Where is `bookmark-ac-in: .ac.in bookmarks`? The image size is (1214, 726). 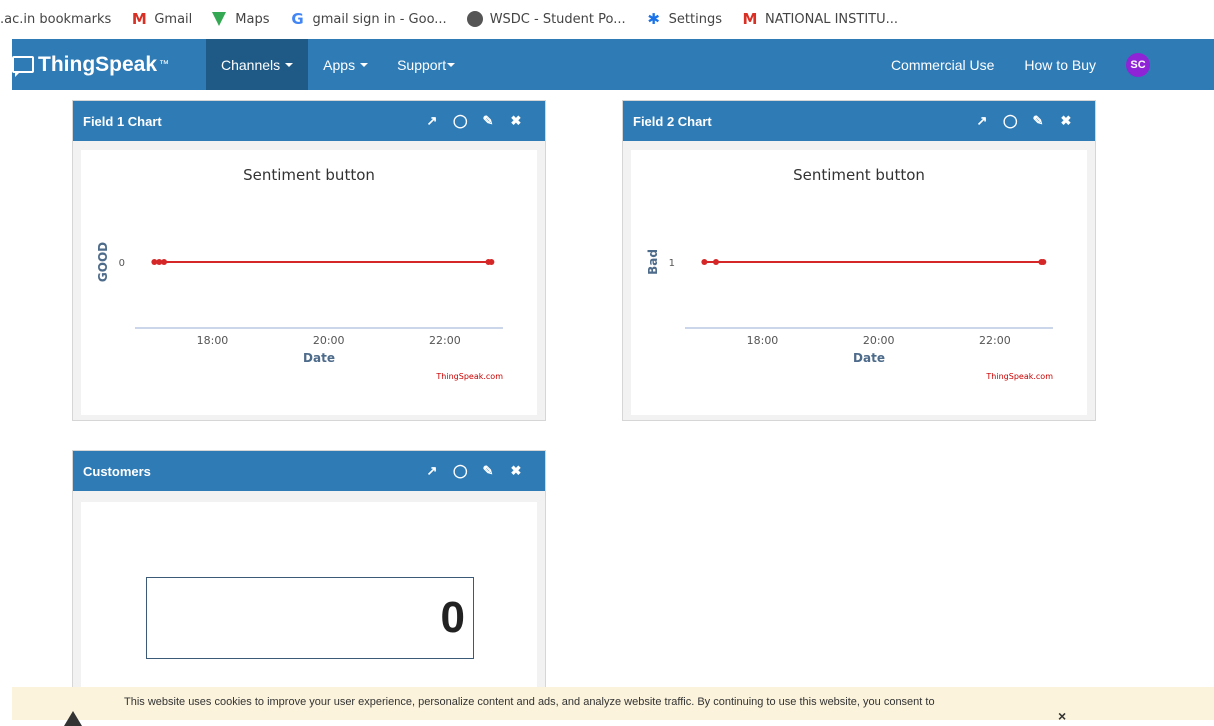
bookmark-ac-in: .ac.in bookmarks is located at coordinates (55, 19).